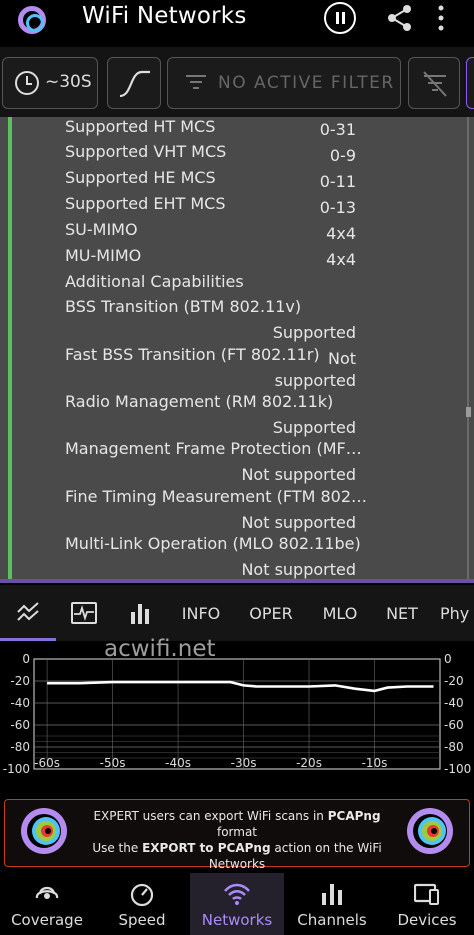 The height and width of the screenshot is (935, 474). What do you see at coordinates (192, 354) in the screenshot?
I see `capability-label: Fast BSS Transition (FT 802.11r)` at bounding box center [192, 354].